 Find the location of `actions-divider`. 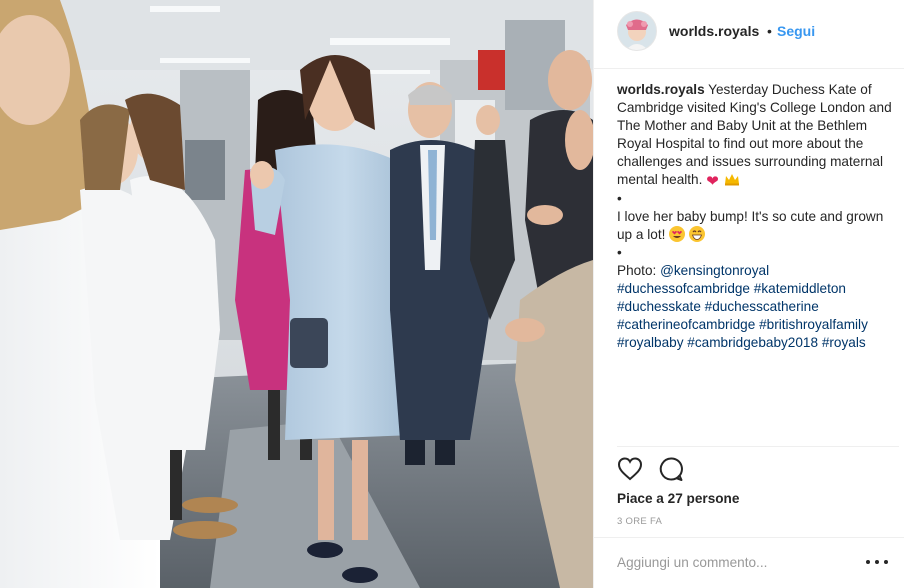

actions-divider is located at coordinates (758, 446).